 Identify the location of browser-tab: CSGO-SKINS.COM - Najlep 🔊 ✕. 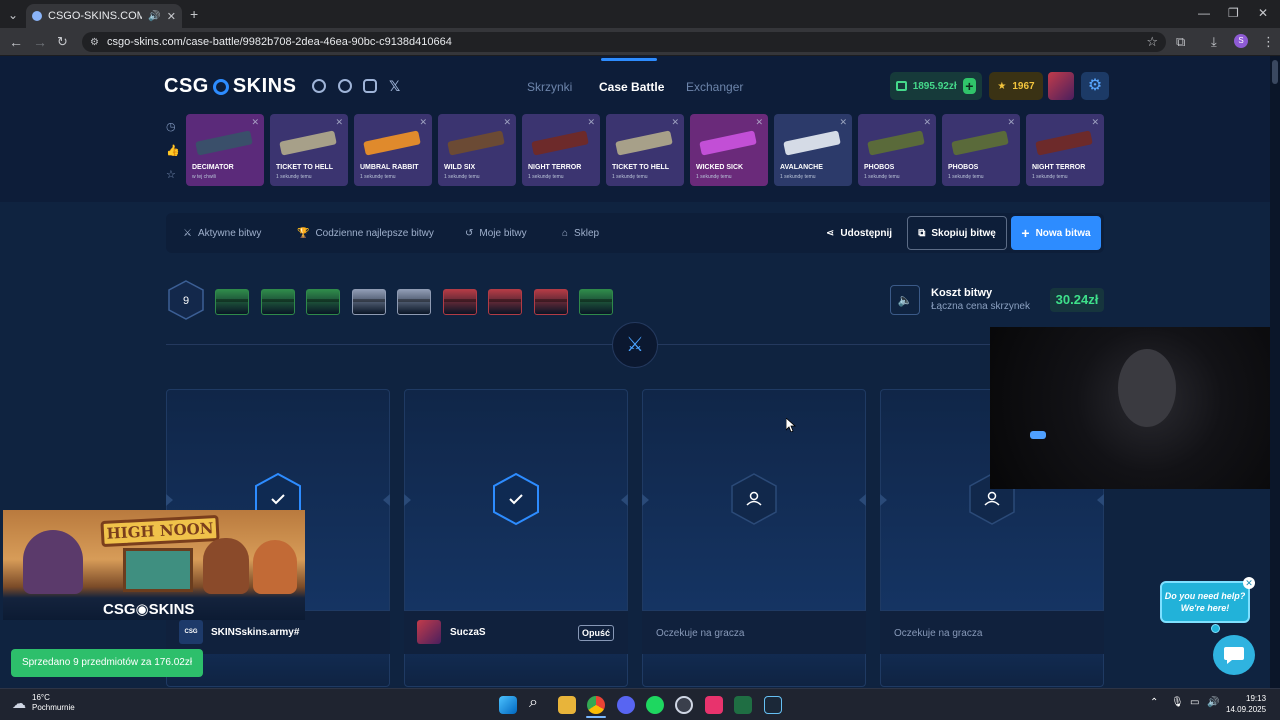
(104, 16).